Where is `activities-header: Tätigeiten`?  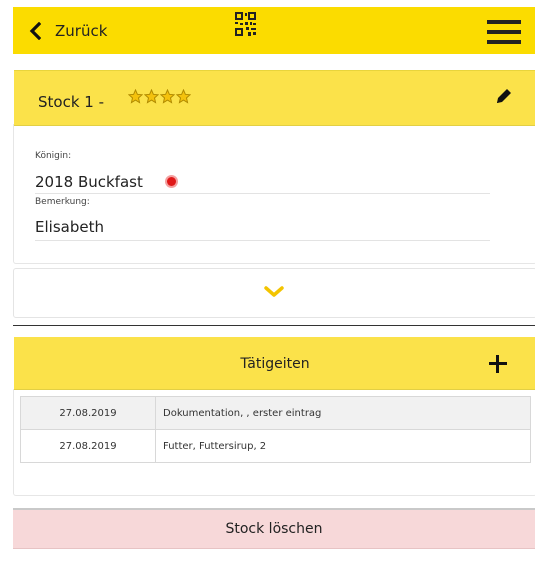 activities-header: Tätigeiten is located at coordinates (274, 363).